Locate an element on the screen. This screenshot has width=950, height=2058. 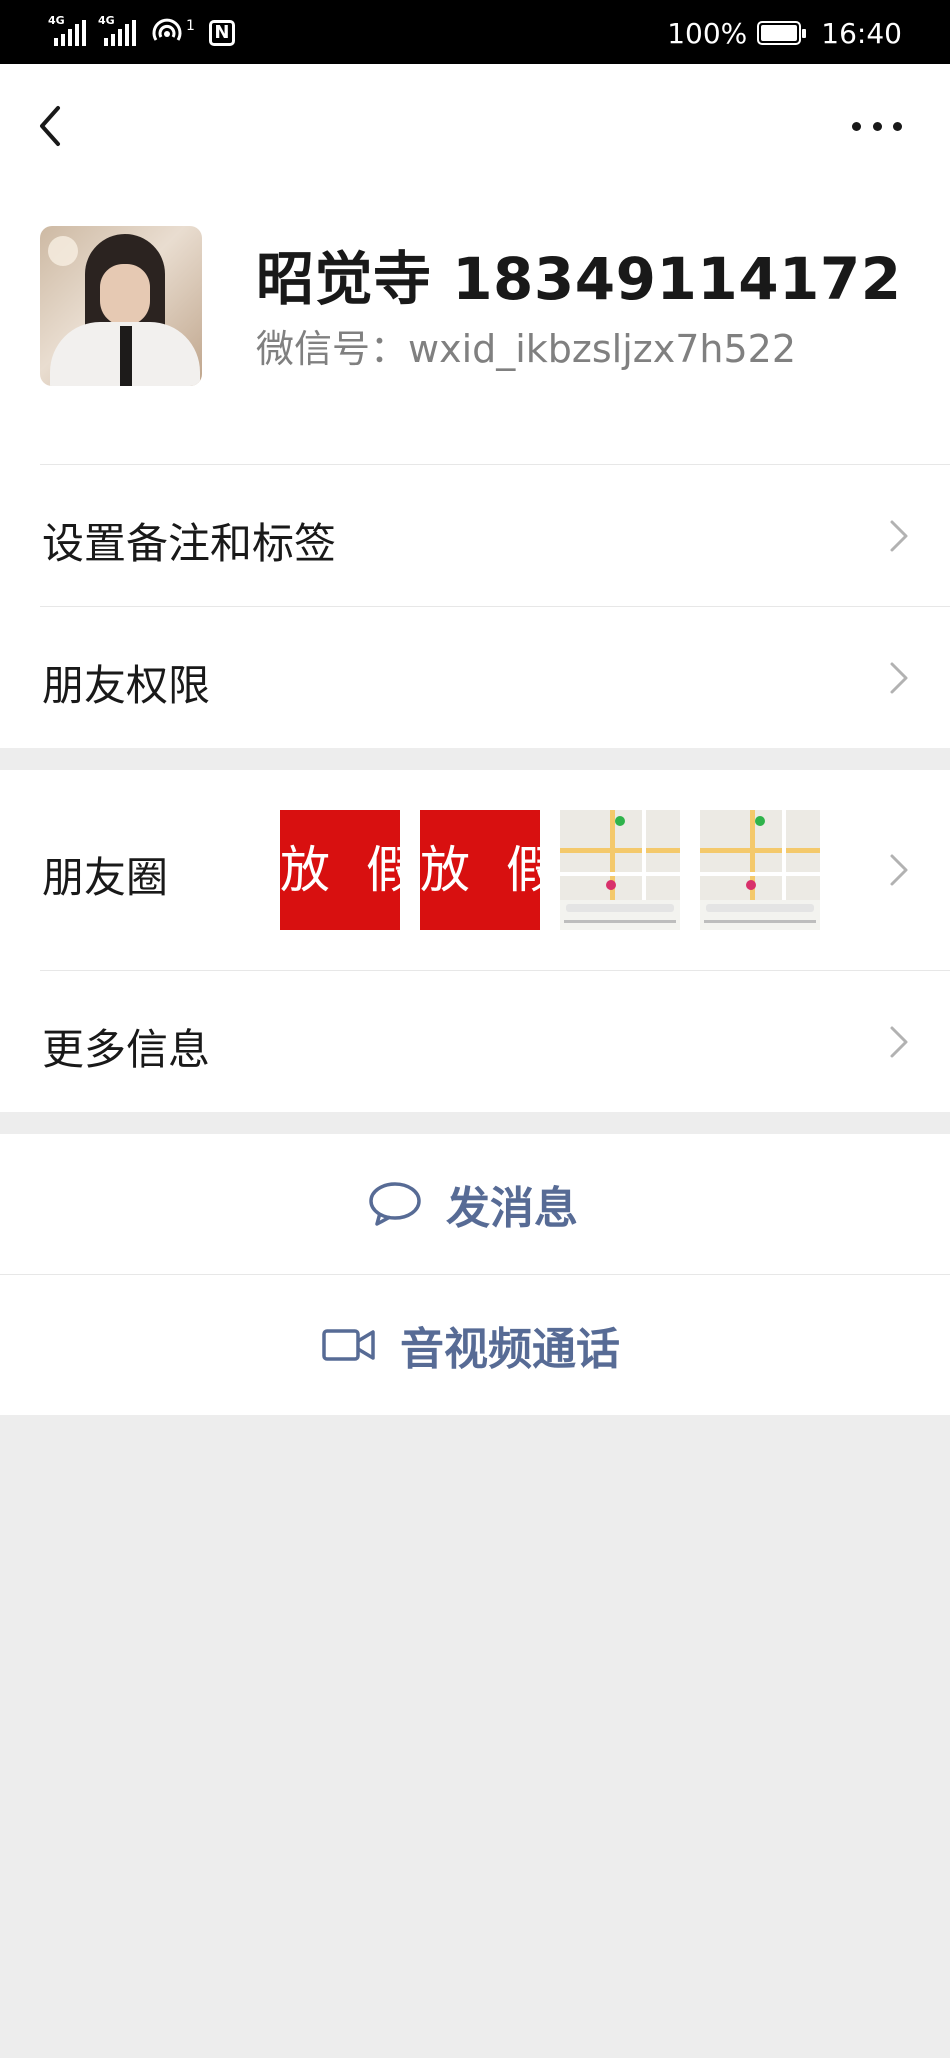
status-left: 4G 4G 1 N is located at coordinates (141, 32).